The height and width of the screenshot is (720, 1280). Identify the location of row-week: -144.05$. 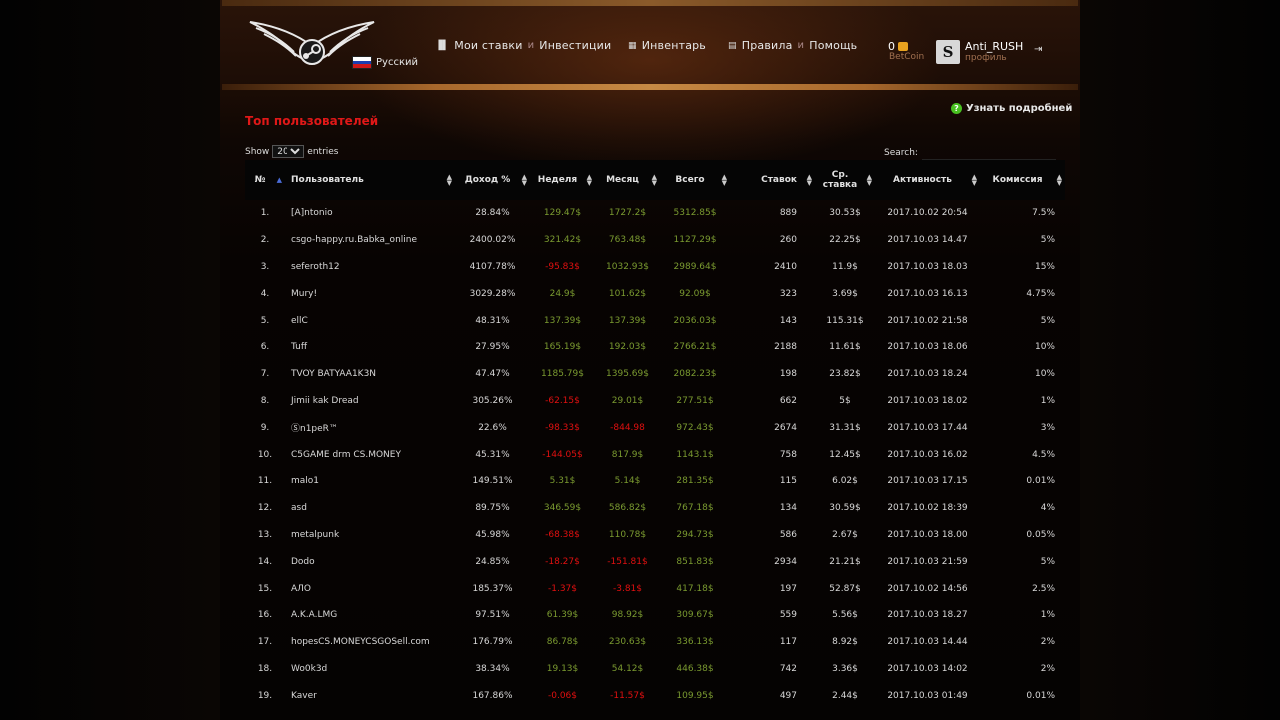
(562, 454).